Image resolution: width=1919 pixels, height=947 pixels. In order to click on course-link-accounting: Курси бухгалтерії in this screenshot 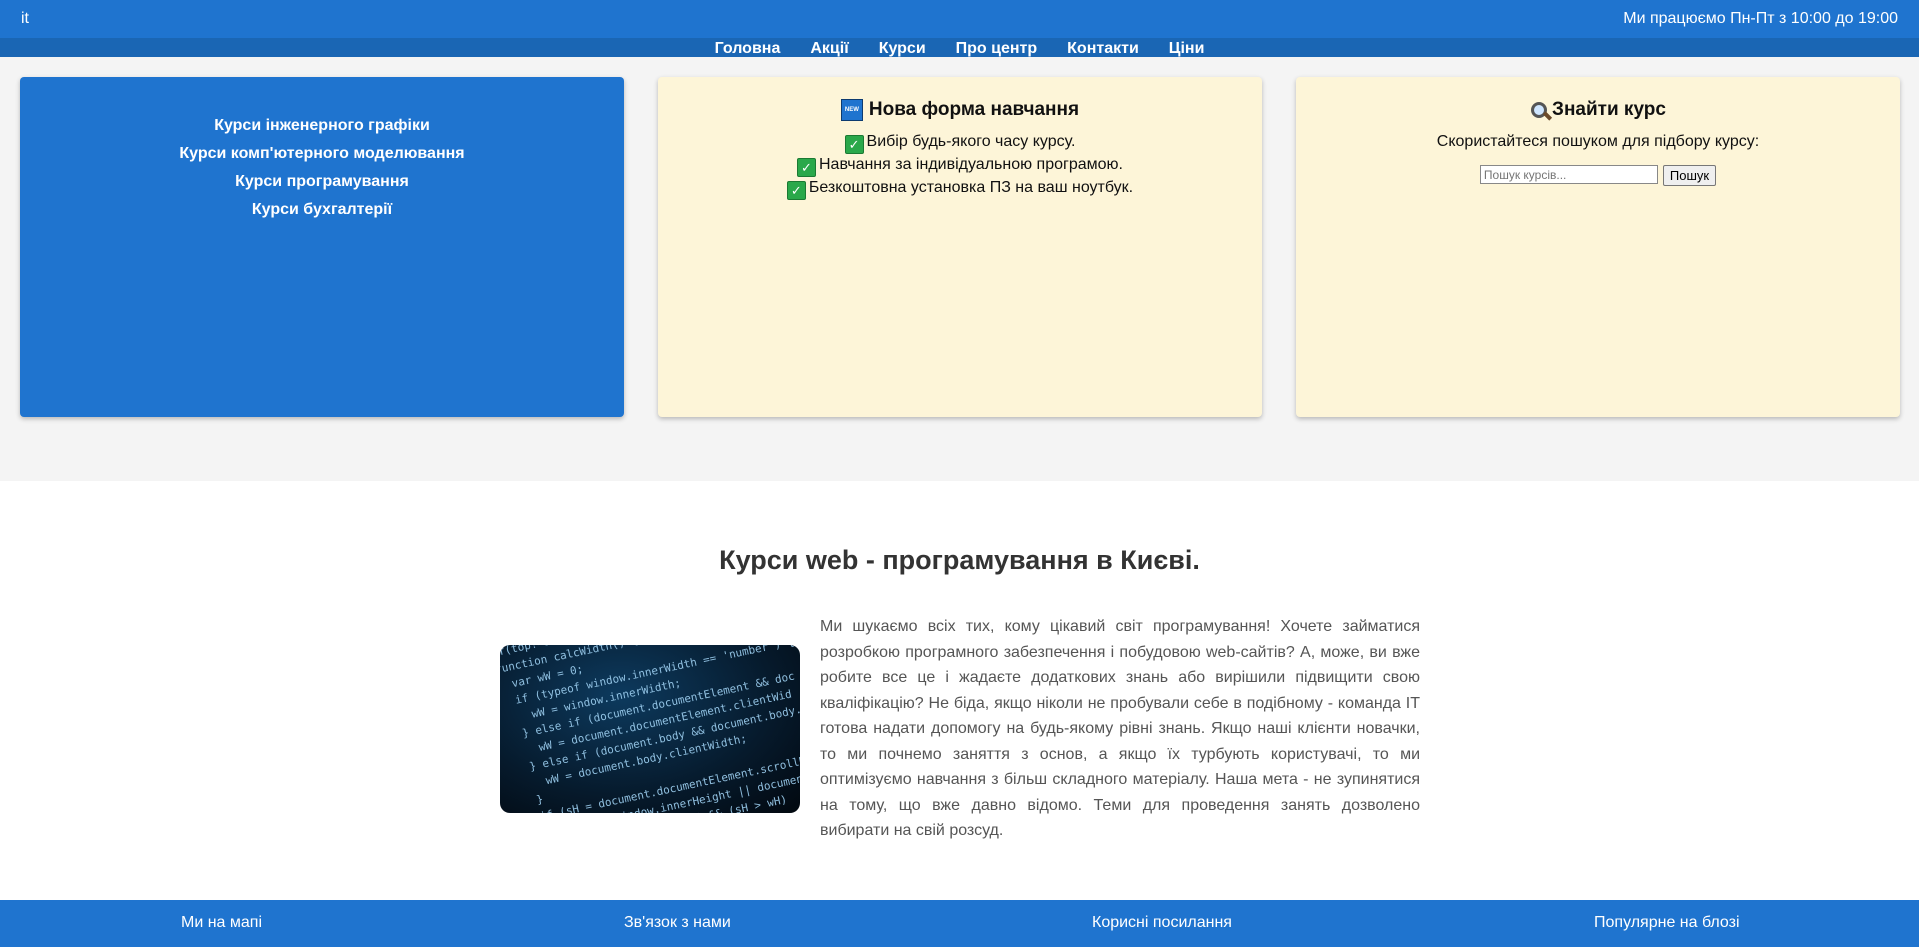, I will do `click(322, 210)`.